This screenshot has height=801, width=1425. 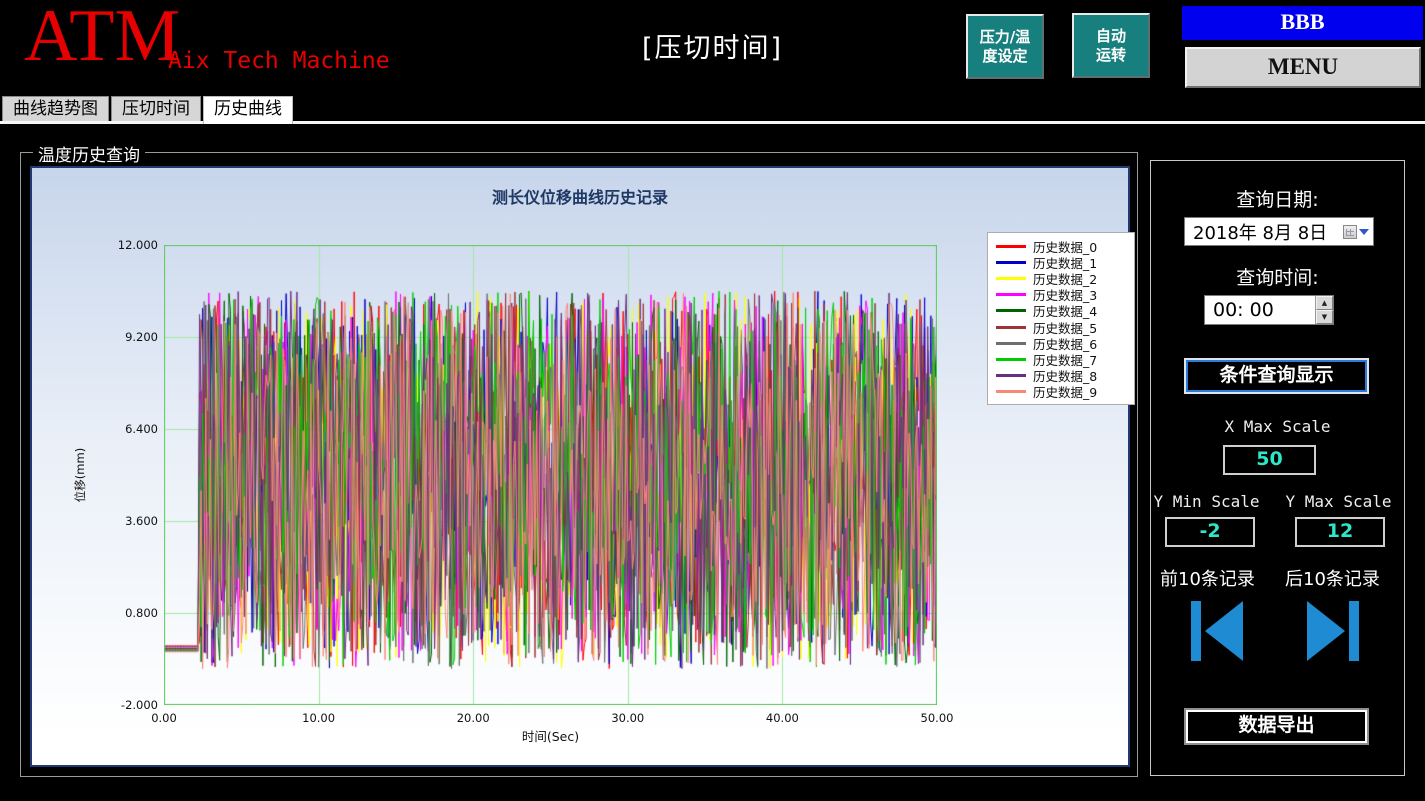 I want to click on y-tick-label: -2.000, so click(x=139, y=705).